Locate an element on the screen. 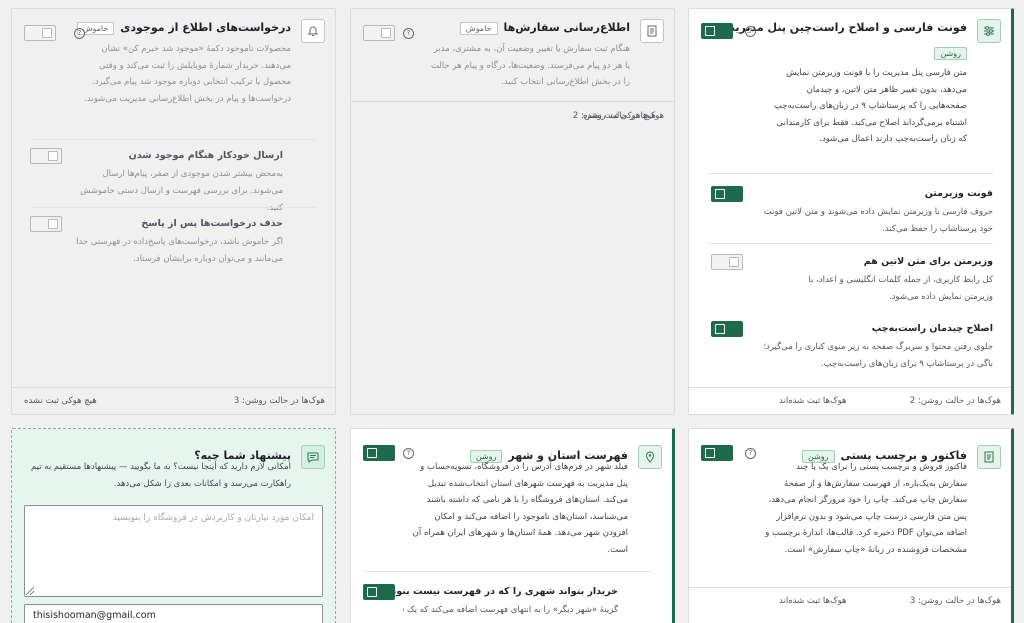 The width and height of the screenshot is (1024, 623). card-title-wrap: درخواست‌های اطلاع از موجودیخاموش is located at coordinates (183, 28).